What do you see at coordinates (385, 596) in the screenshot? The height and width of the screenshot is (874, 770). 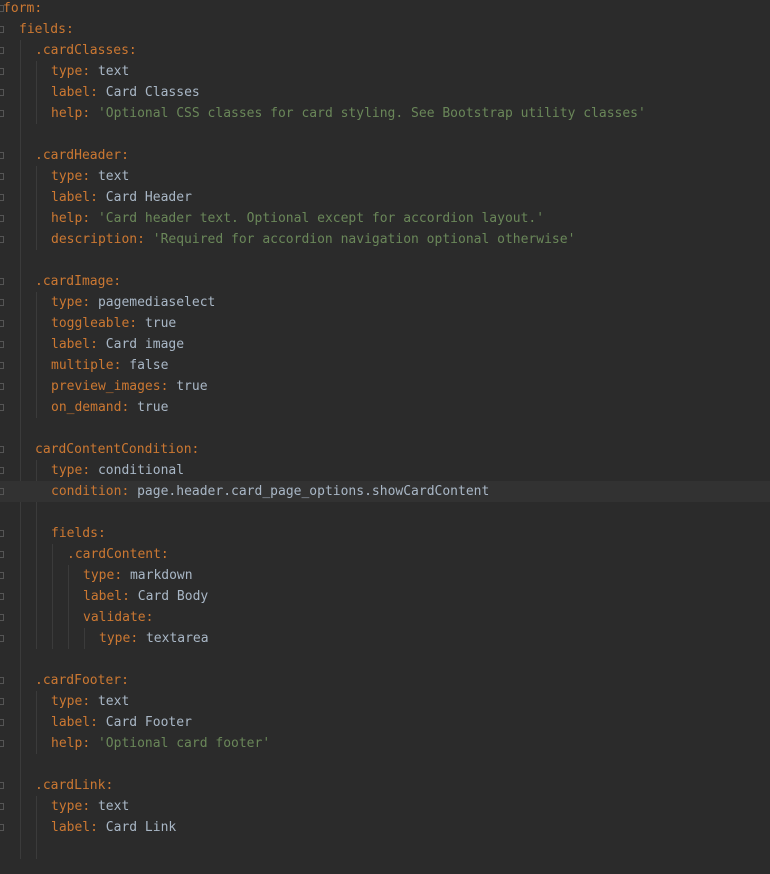 I see `code-line: label: Card Body` at bounding box center [385, 596].